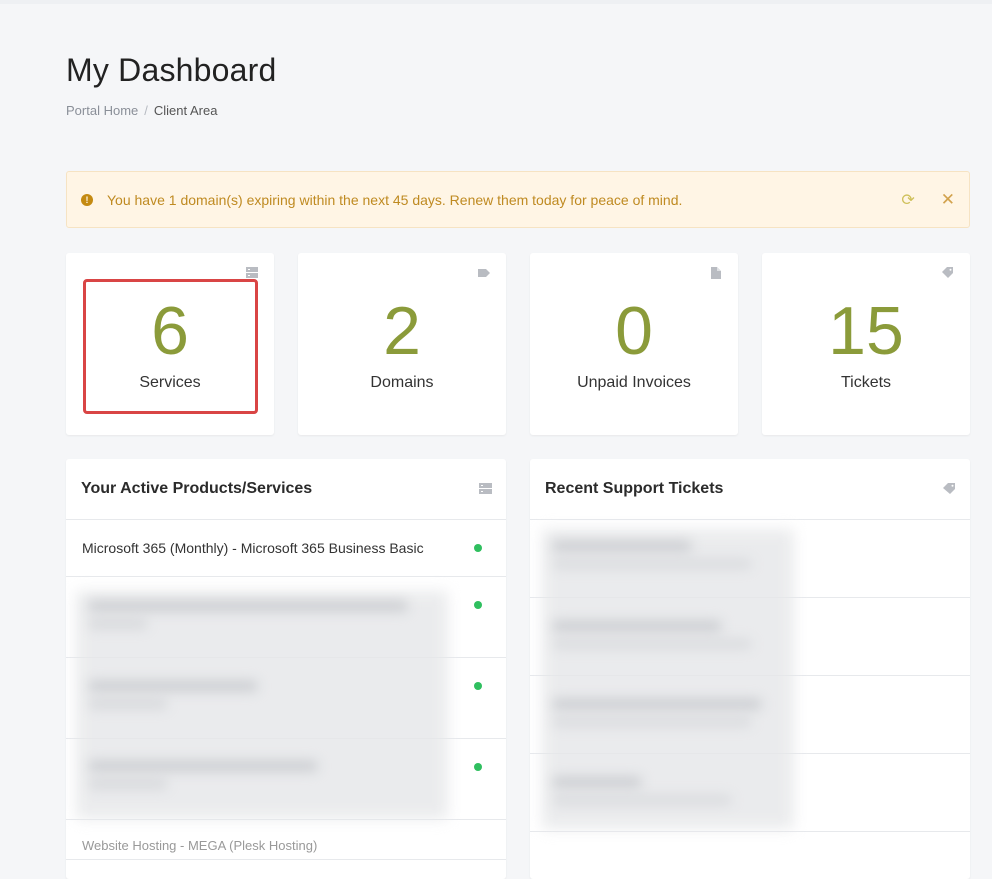  I want to click on services-count: 6, so click(170, 331).